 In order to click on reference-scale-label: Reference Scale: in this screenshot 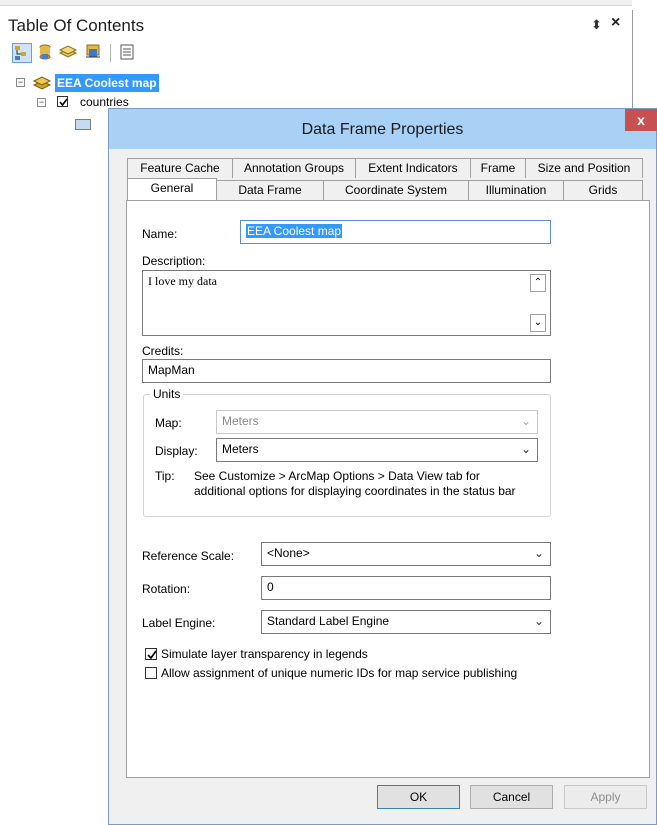, I will do `click(188, 556)`.